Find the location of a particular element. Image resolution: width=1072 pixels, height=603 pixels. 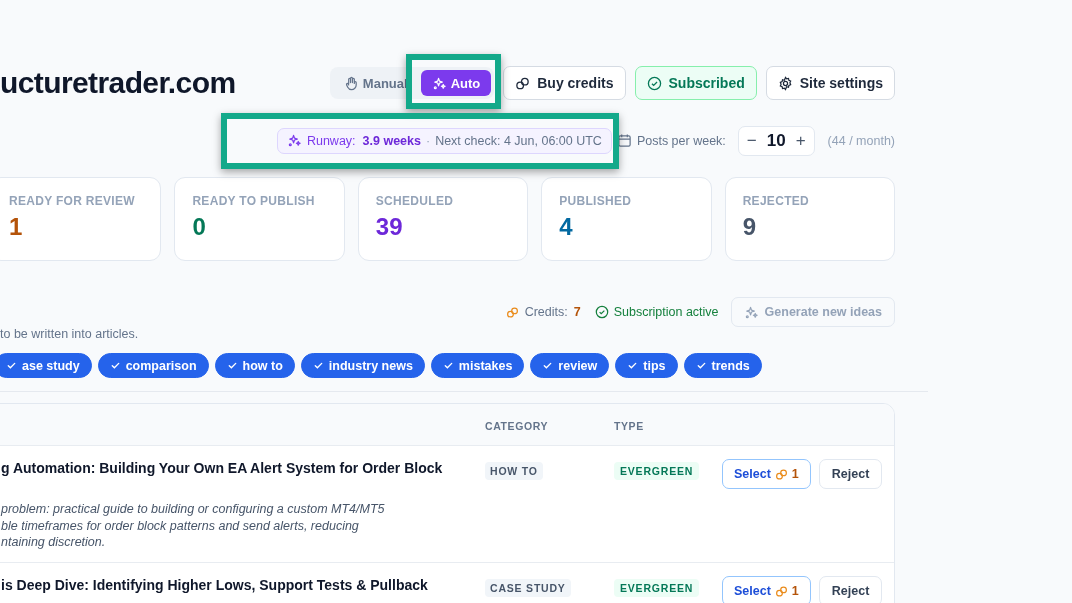

increment-button: + is located at coordinates (800, 140).